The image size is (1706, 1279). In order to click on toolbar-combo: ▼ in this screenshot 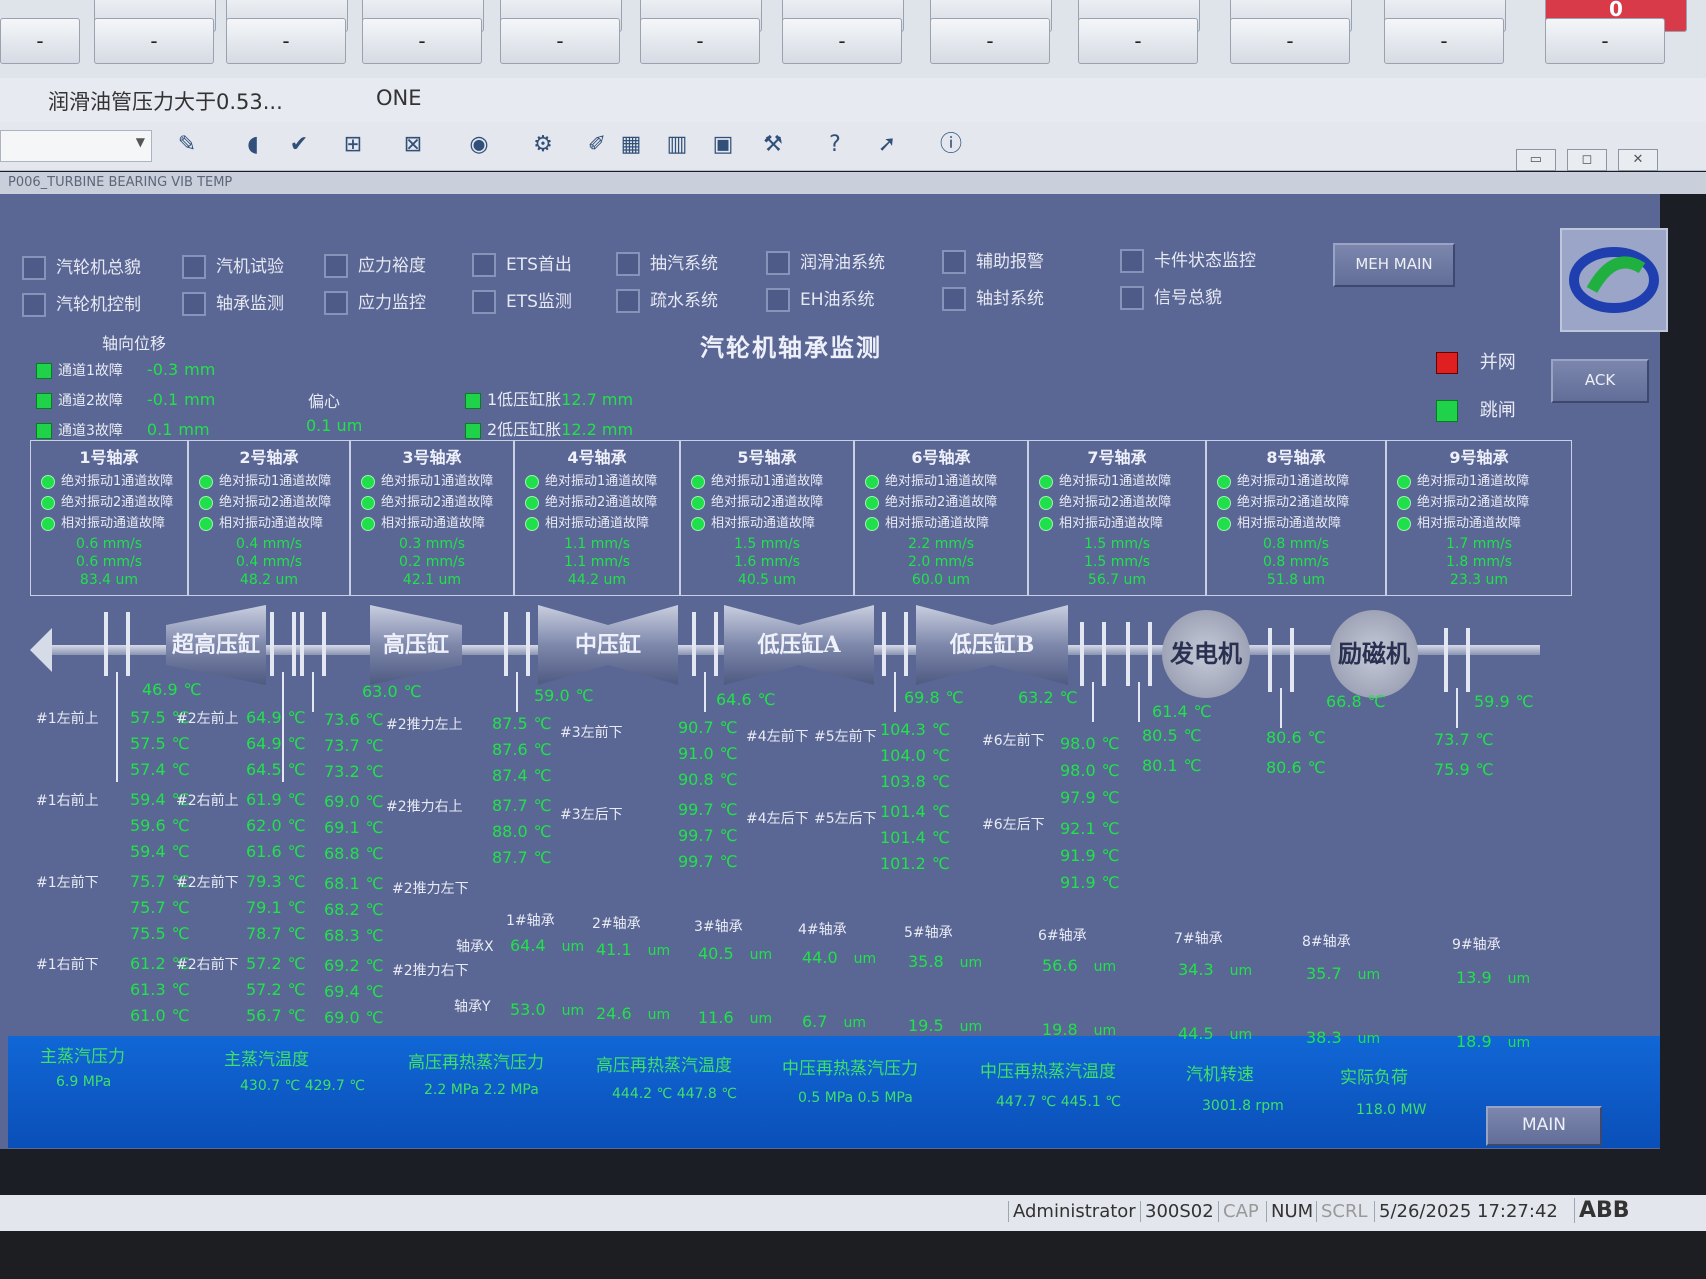, I will do `click(76, 146)`.